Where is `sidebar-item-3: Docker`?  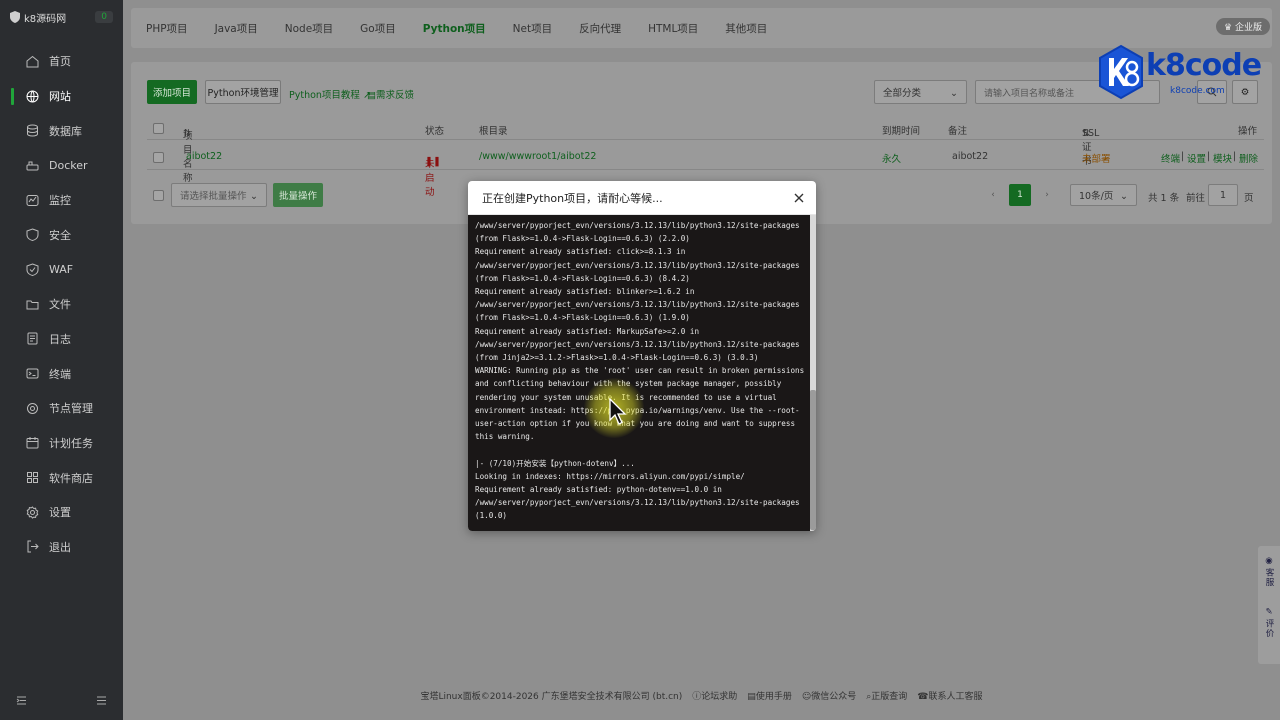
sidebar-item-3: Docker is located at coordinates (61, 165).